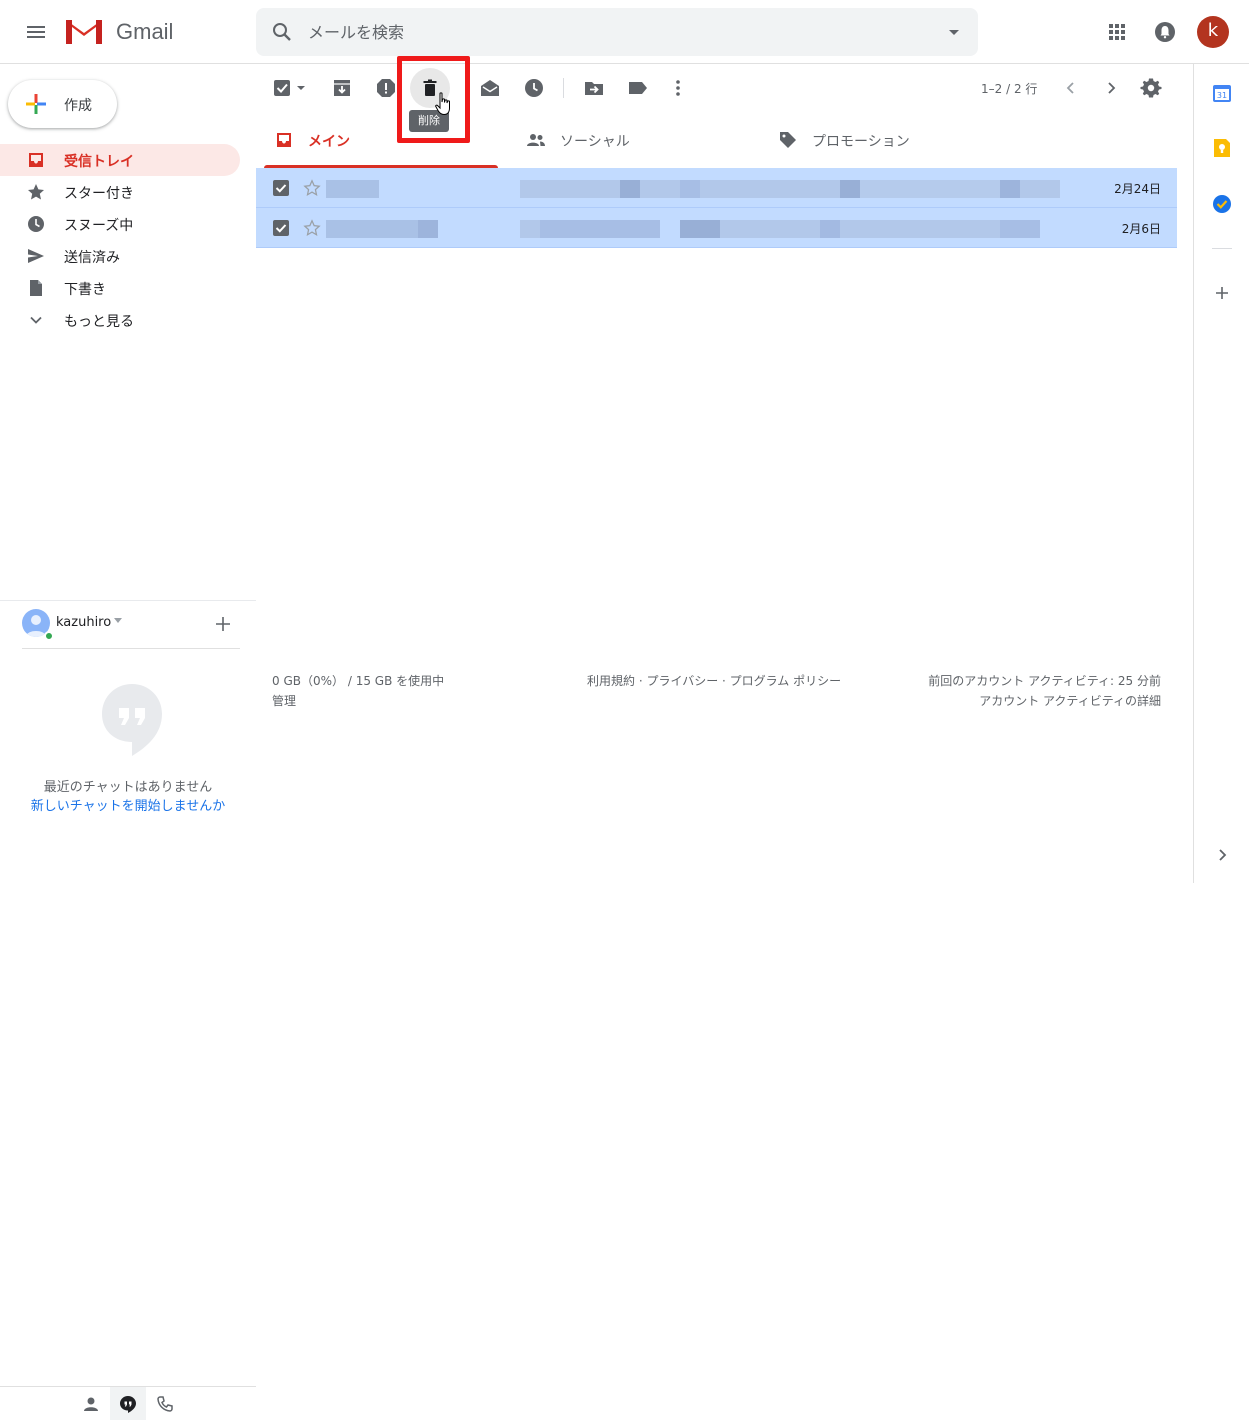 The image size is (1249, 1420). I want to click on calendar-icon: 31, so click(1222, 93).